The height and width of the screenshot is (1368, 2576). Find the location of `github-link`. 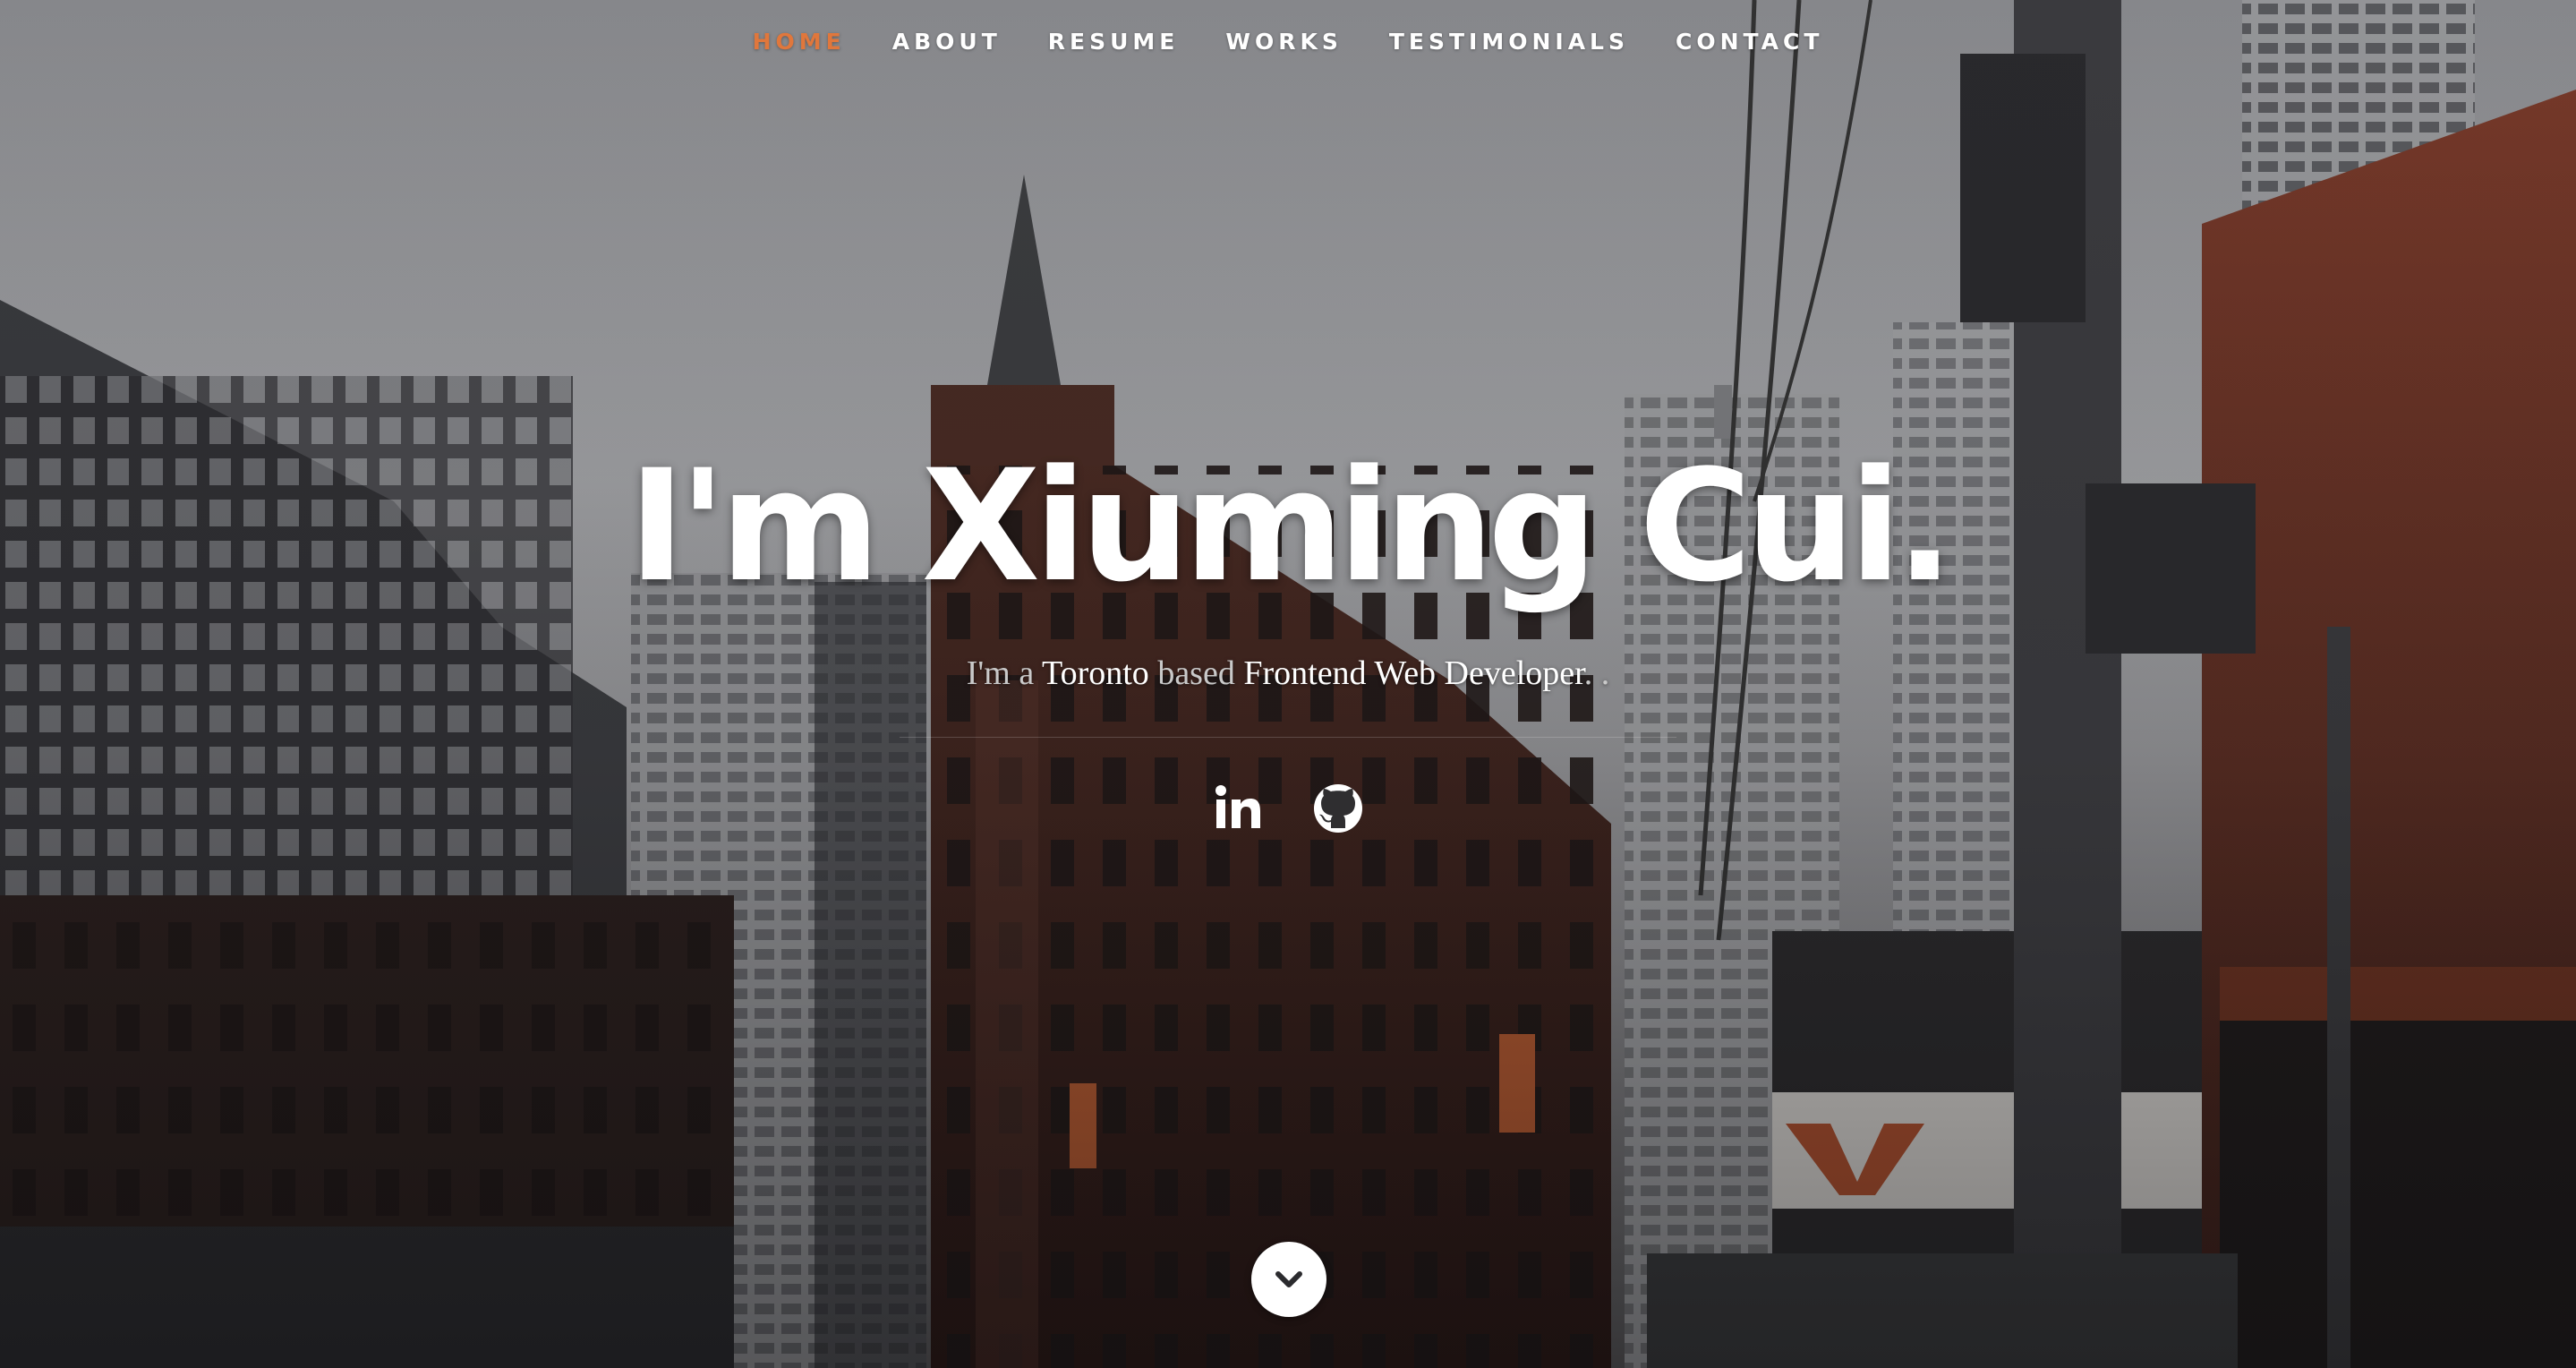

github-link is located at coordinates (1338, 808).